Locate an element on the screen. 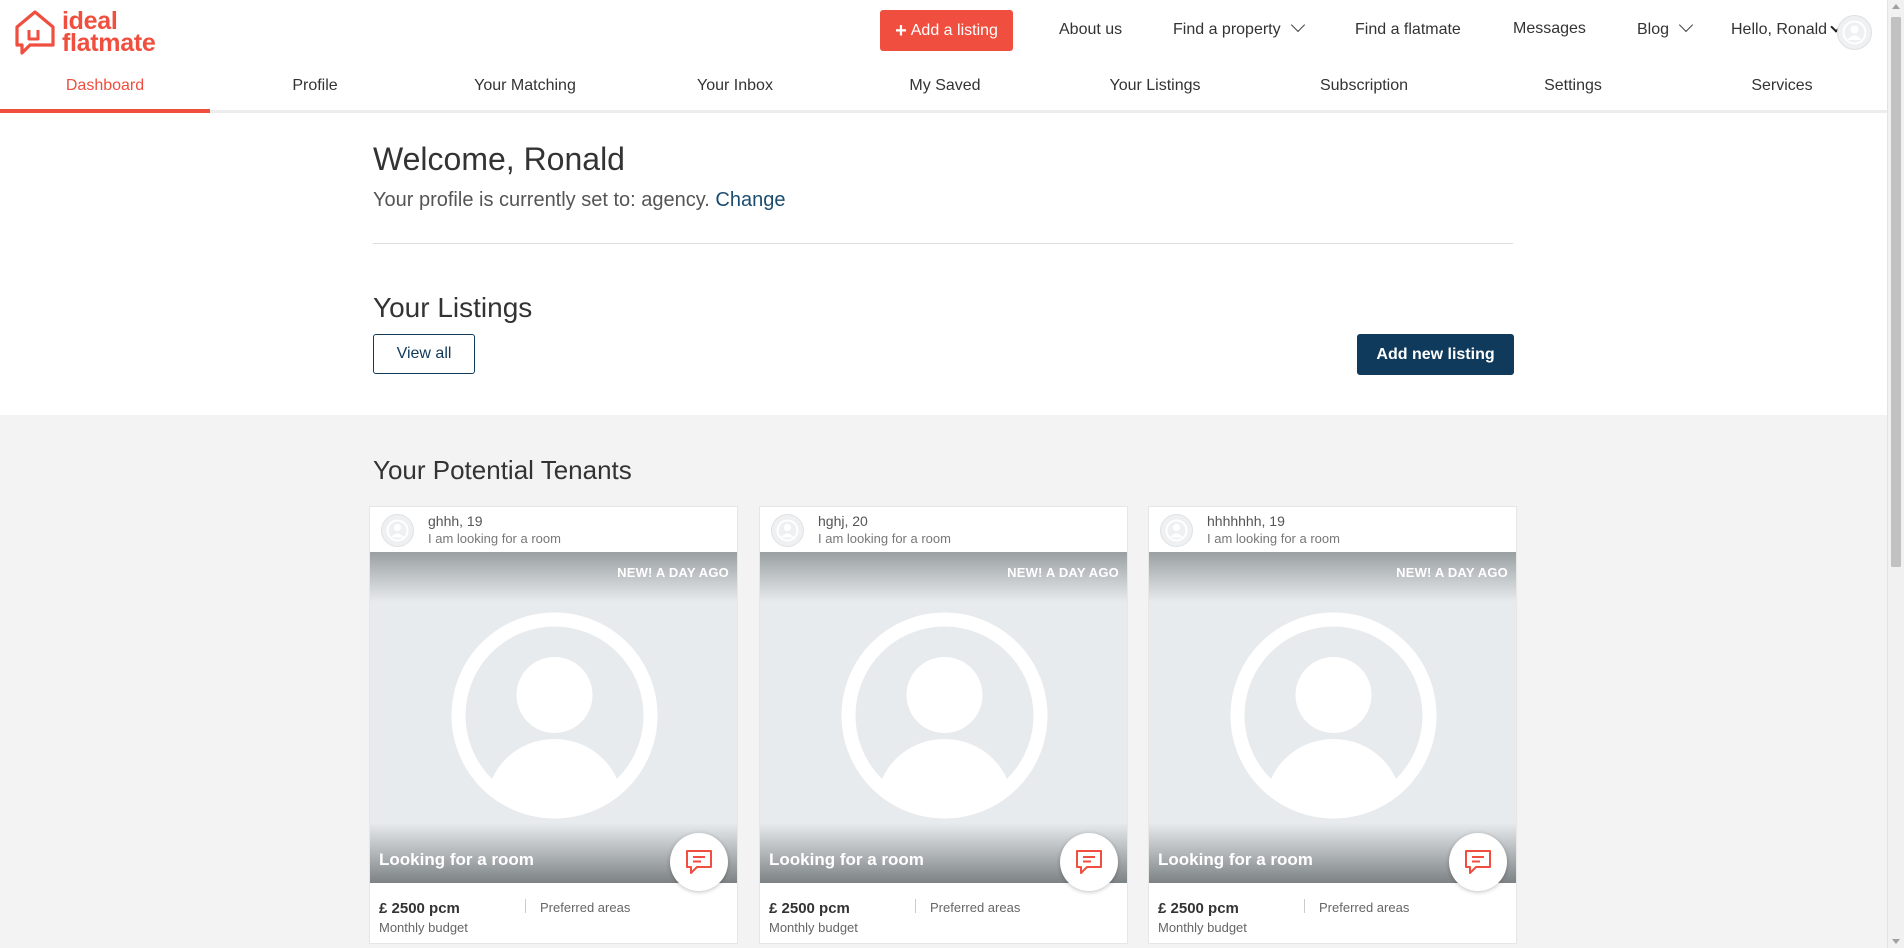 The height and width of the screenshot is (948, 1904). nav-about-us: About us is located at coordinates (1090, 30).